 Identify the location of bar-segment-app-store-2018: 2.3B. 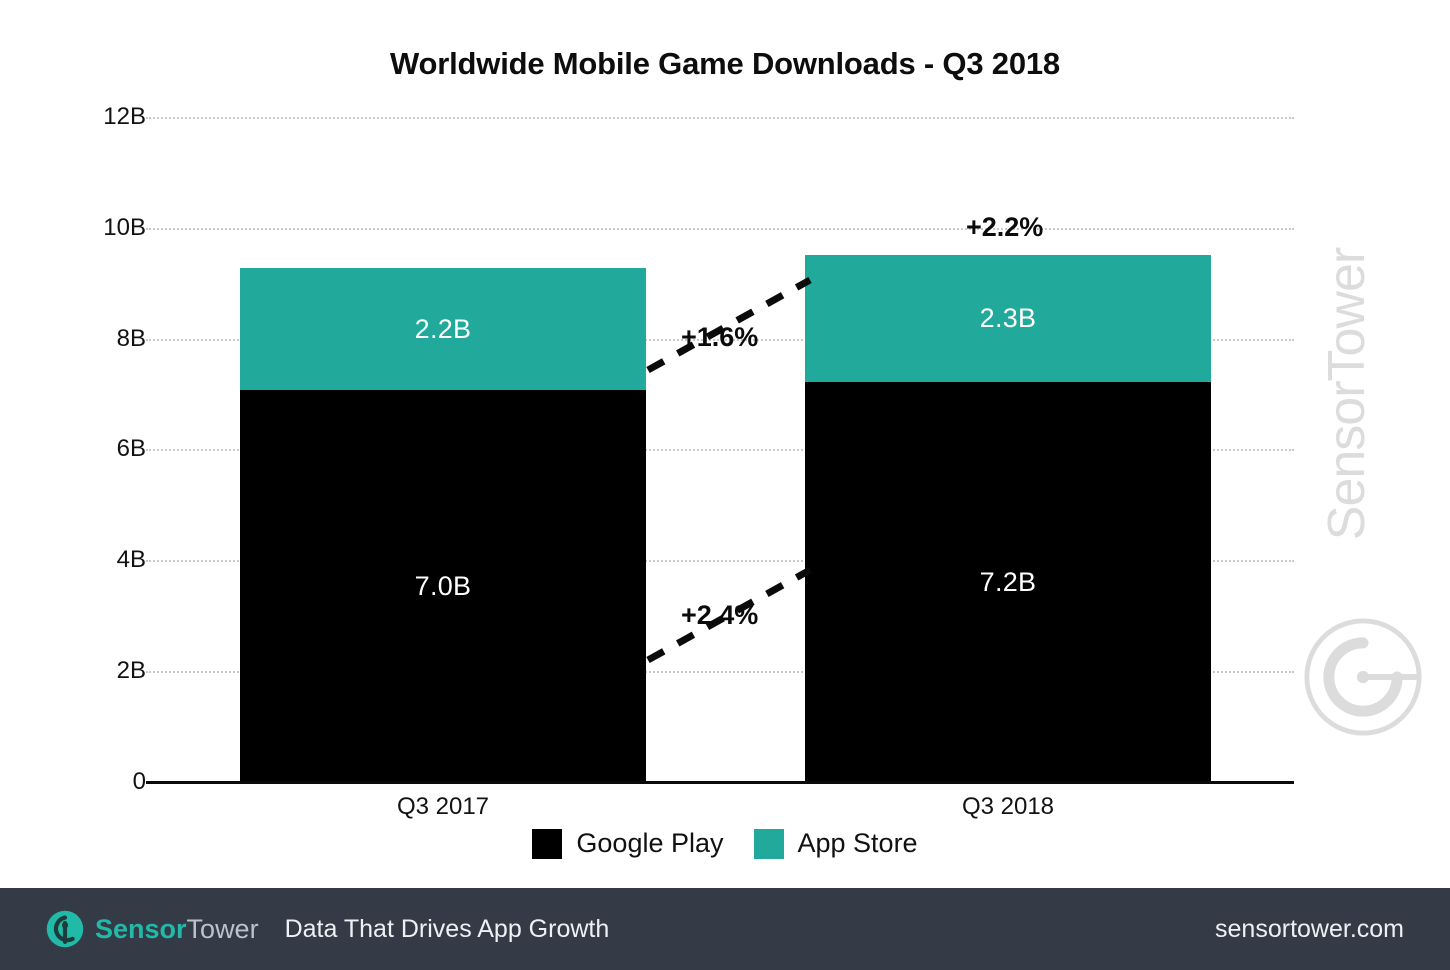
(1008, 318).